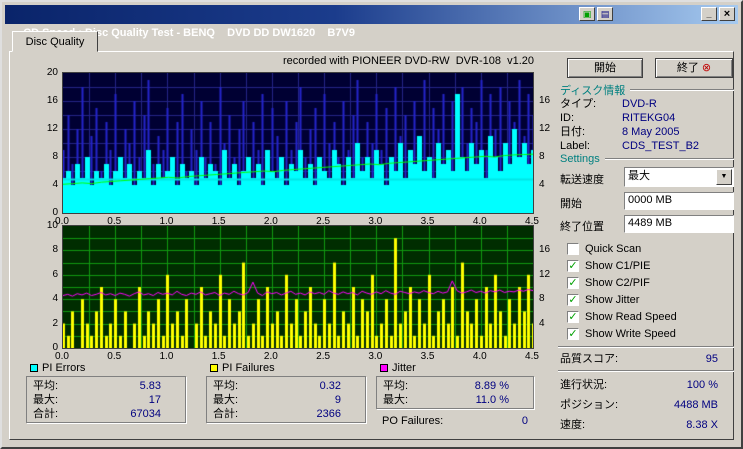 This screenshot has width=743, height=449. Describe the element at coordinates (413, 421) in the screenshot. I see `po-failures-label: PO Failures:` at that location.